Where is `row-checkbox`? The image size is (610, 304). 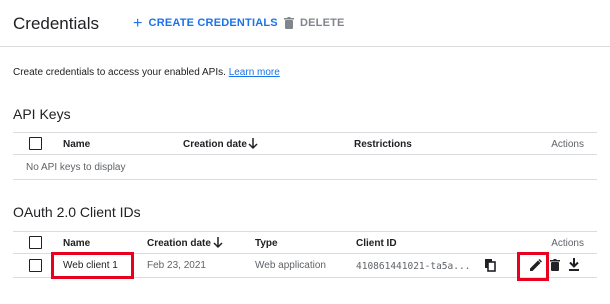 row-checkbox is located at coordinates (35, 265).